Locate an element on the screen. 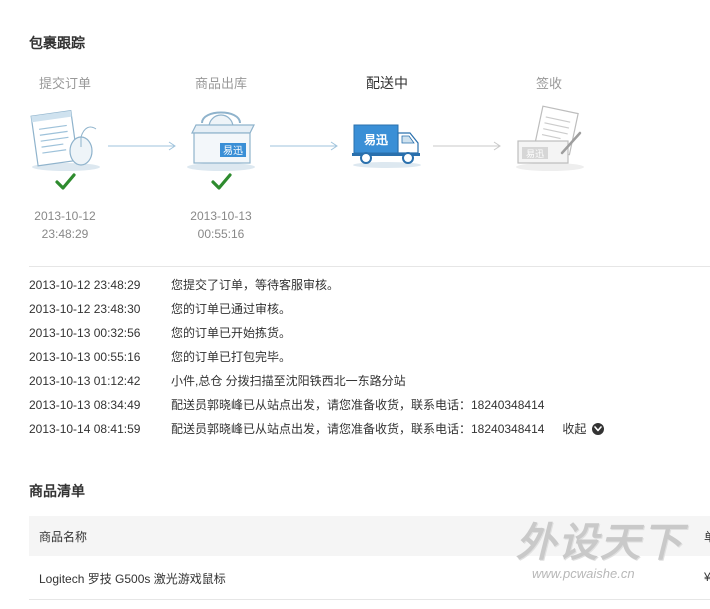 This screenshot has width=710, height=609. collapse-label: 收起 is located at coordinates (574, 429).